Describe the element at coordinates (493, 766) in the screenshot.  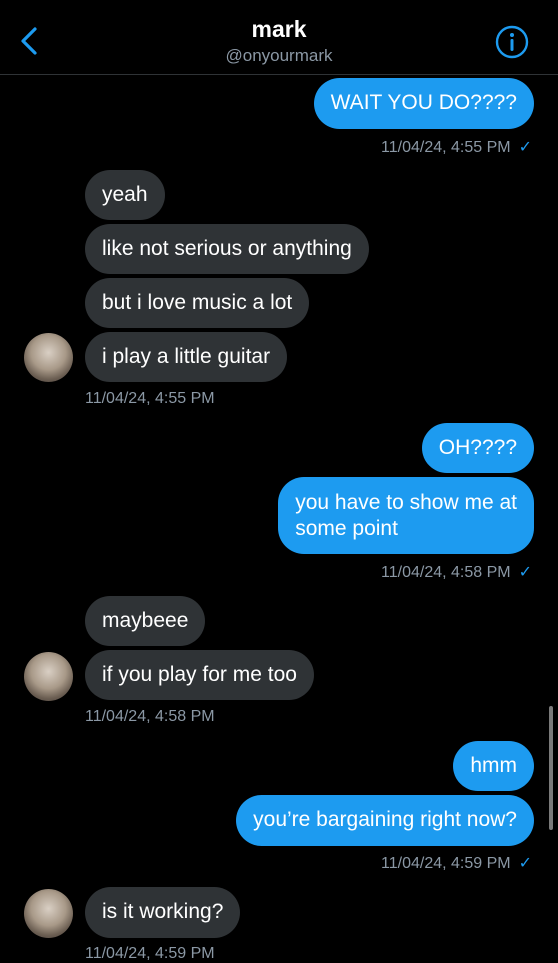
I see `outgoing-message: hmm` at that location.